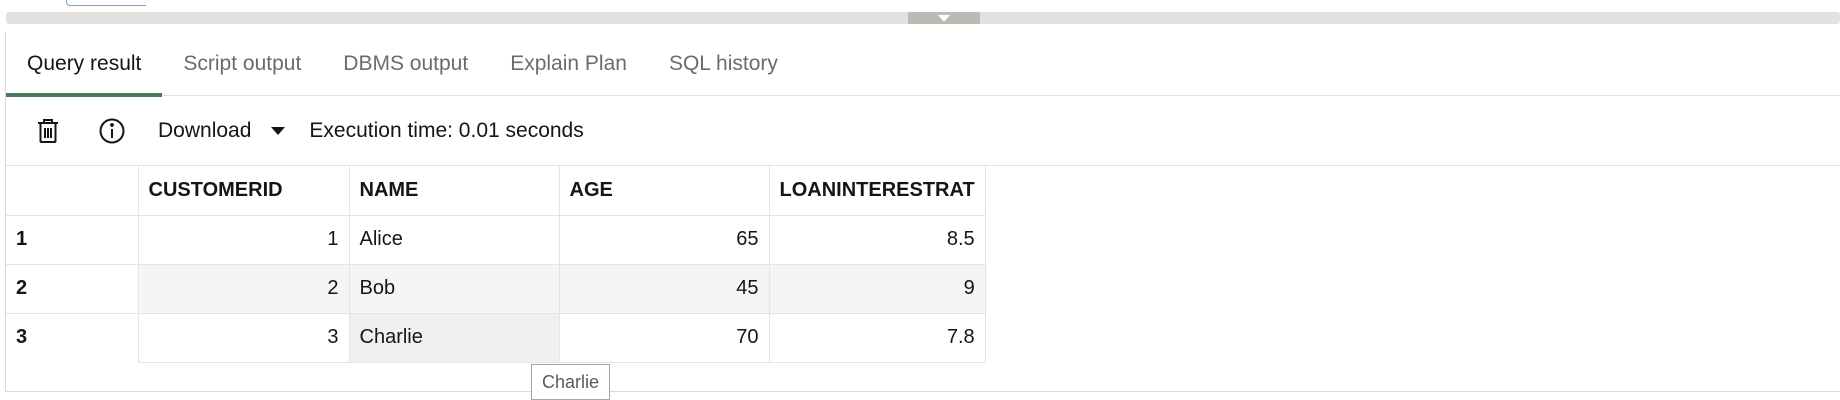 The height and width of the screenshot is (400, 1840). I want to click on tab-label: DBMS output, so click(406, 63).